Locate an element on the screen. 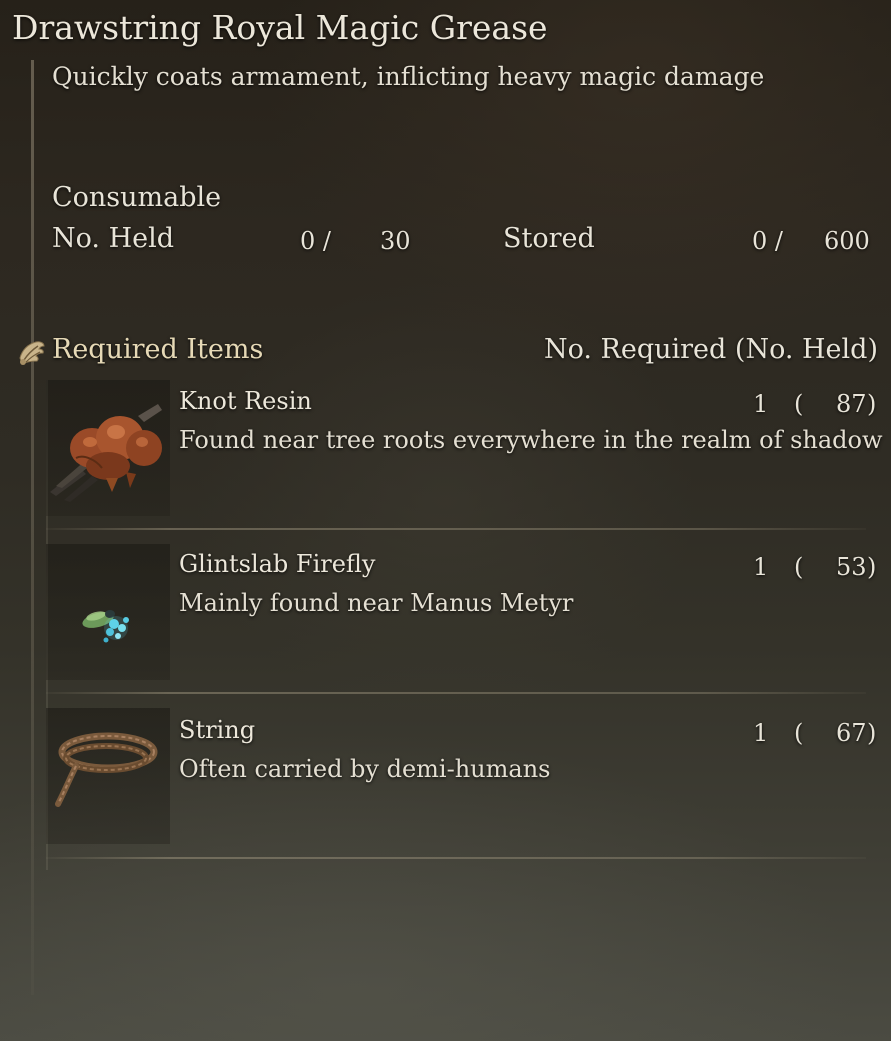 This screenshot has width=891, height=1041. stored-max: 600 is located at coordinates (847, 241).